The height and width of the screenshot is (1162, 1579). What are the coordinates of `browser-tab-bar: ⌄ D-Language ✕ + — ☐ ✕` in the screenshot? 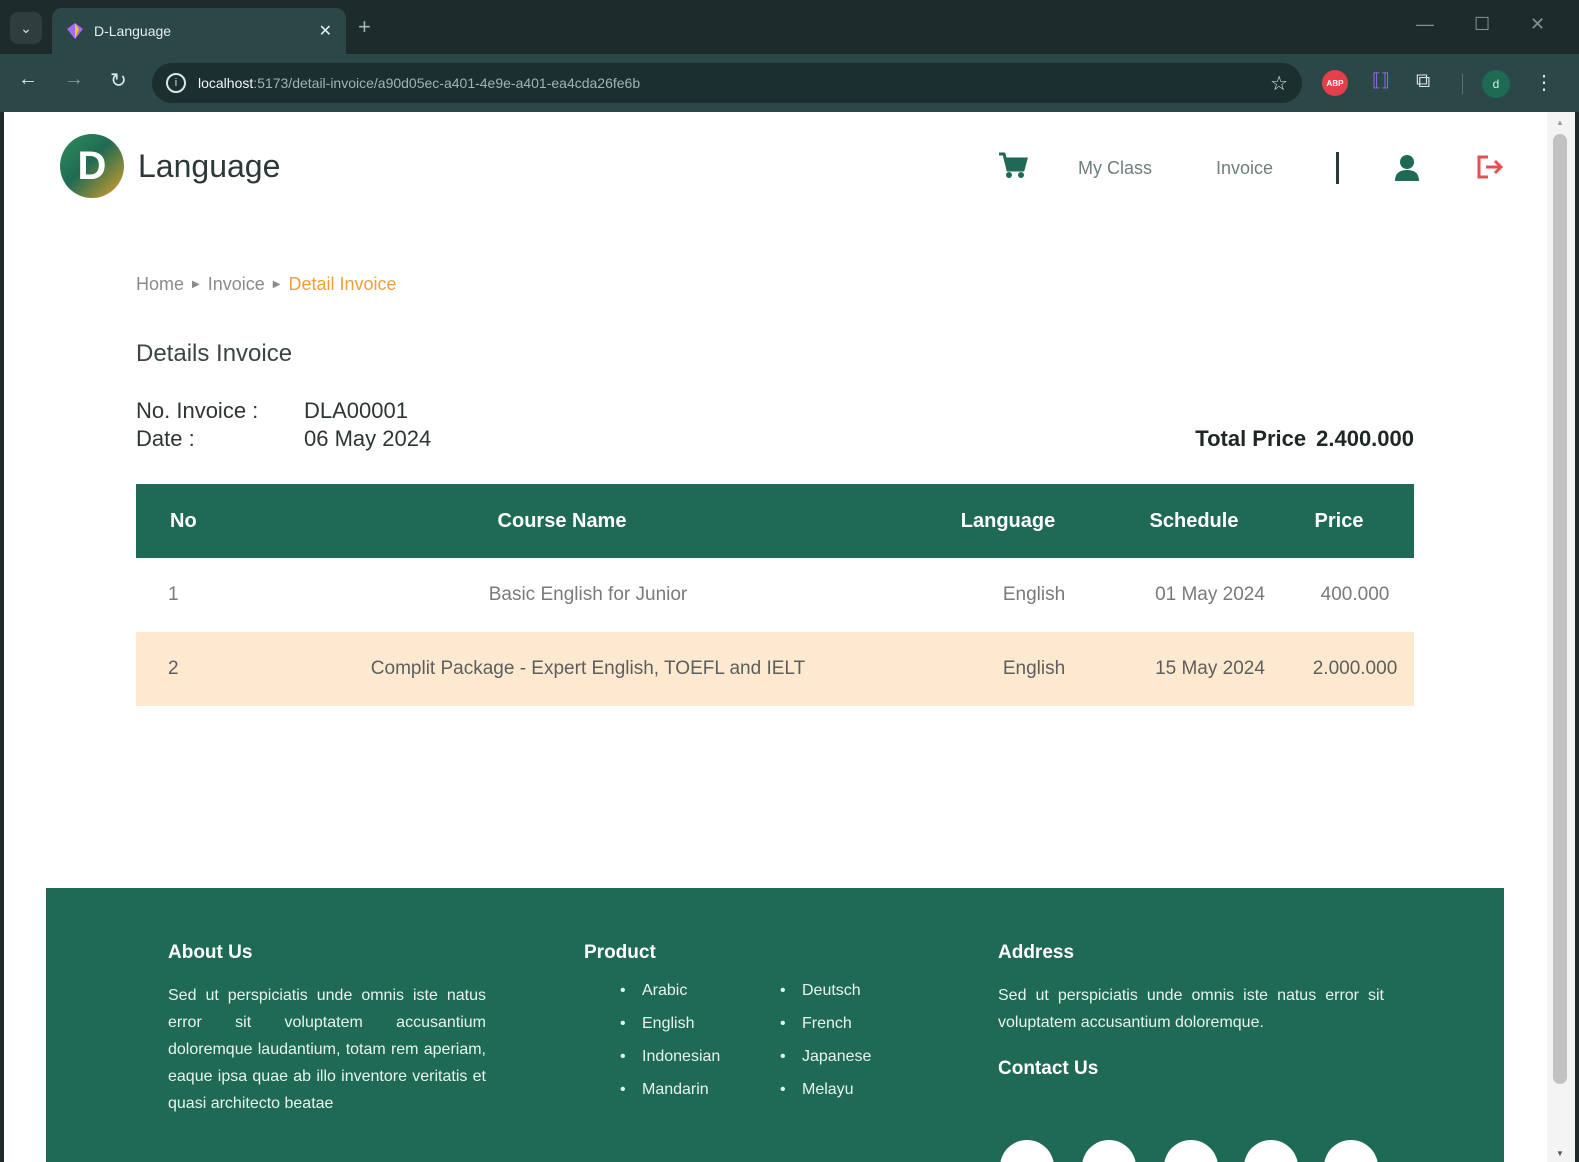 It's located at (789, 27).